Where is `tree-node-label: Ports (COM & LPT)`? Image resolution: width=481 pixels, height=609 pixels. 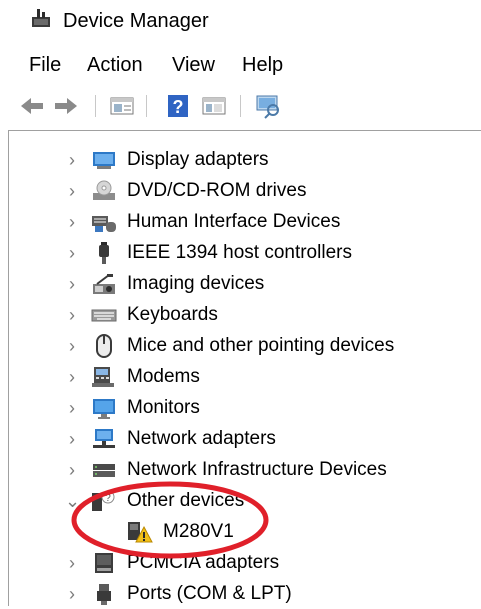 tree-node-label: Ports (COM & LPT) is located at coordinates (209, 593).